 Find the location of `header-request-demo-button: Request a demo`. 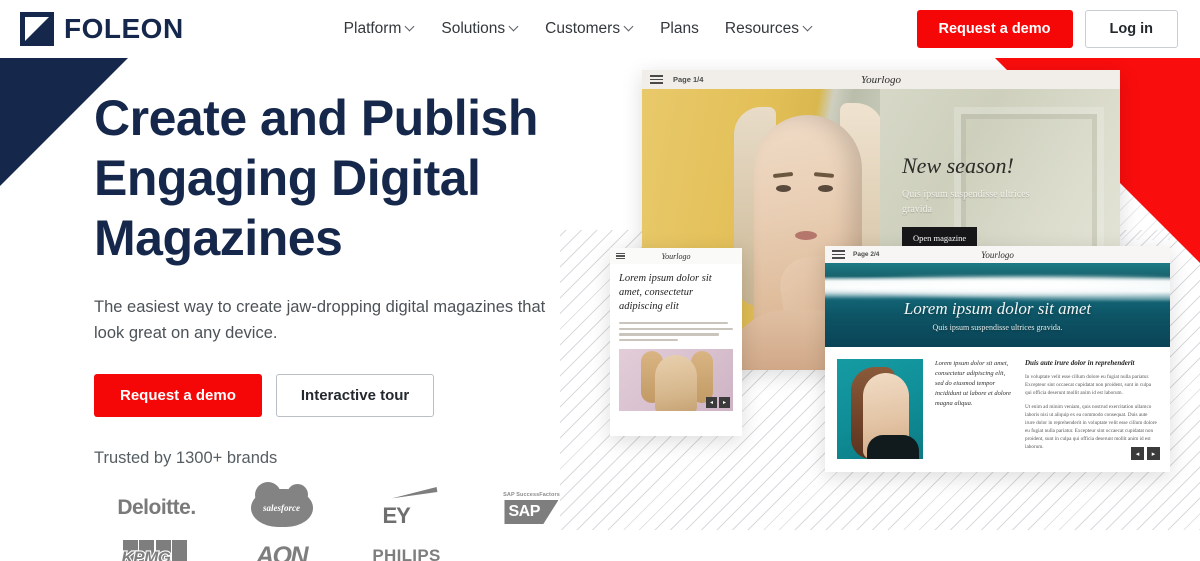

header-request-demo-button: Request a demo is located at coordinates (994, 29).